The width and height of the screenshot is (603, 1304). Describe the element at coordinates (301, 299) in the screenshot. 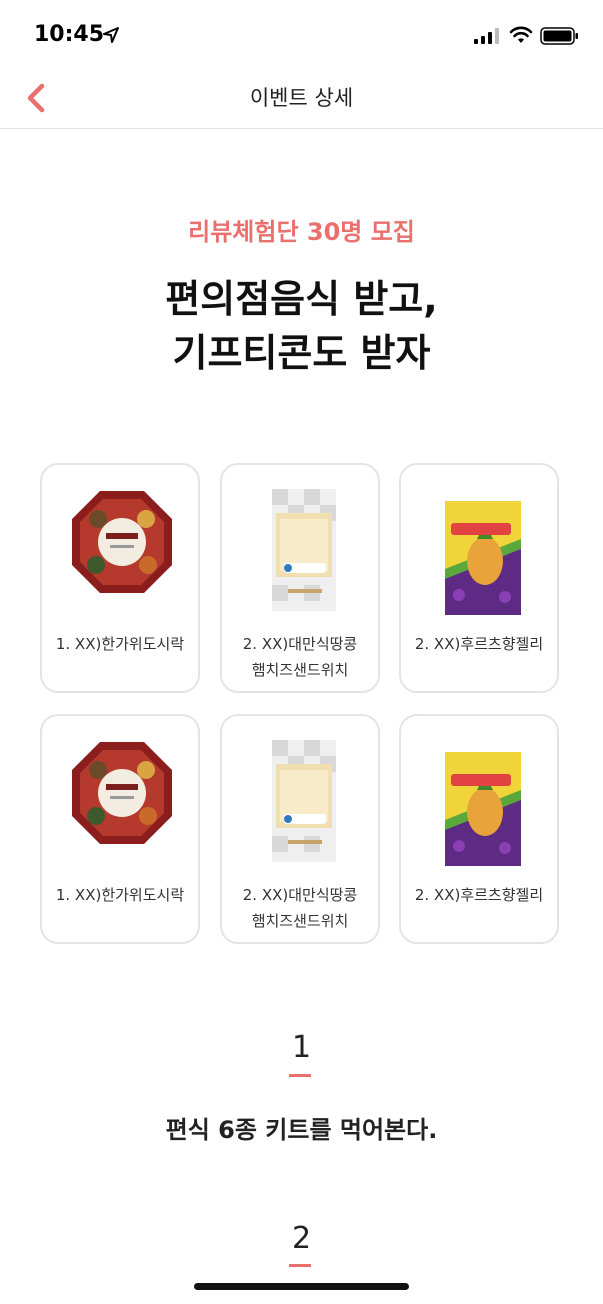

I see `headline-line-1: 편의점음식 받고,` at that location.